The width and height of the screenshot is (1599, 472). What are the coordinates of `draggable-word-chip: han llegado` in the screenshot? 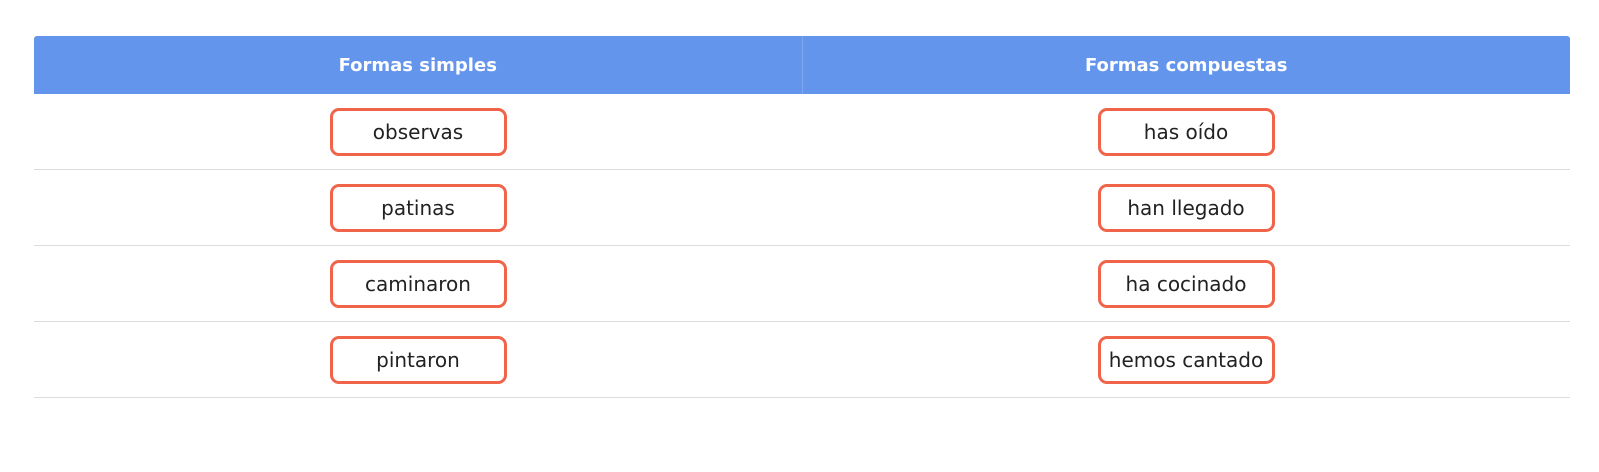 It's located at (1186, 207).